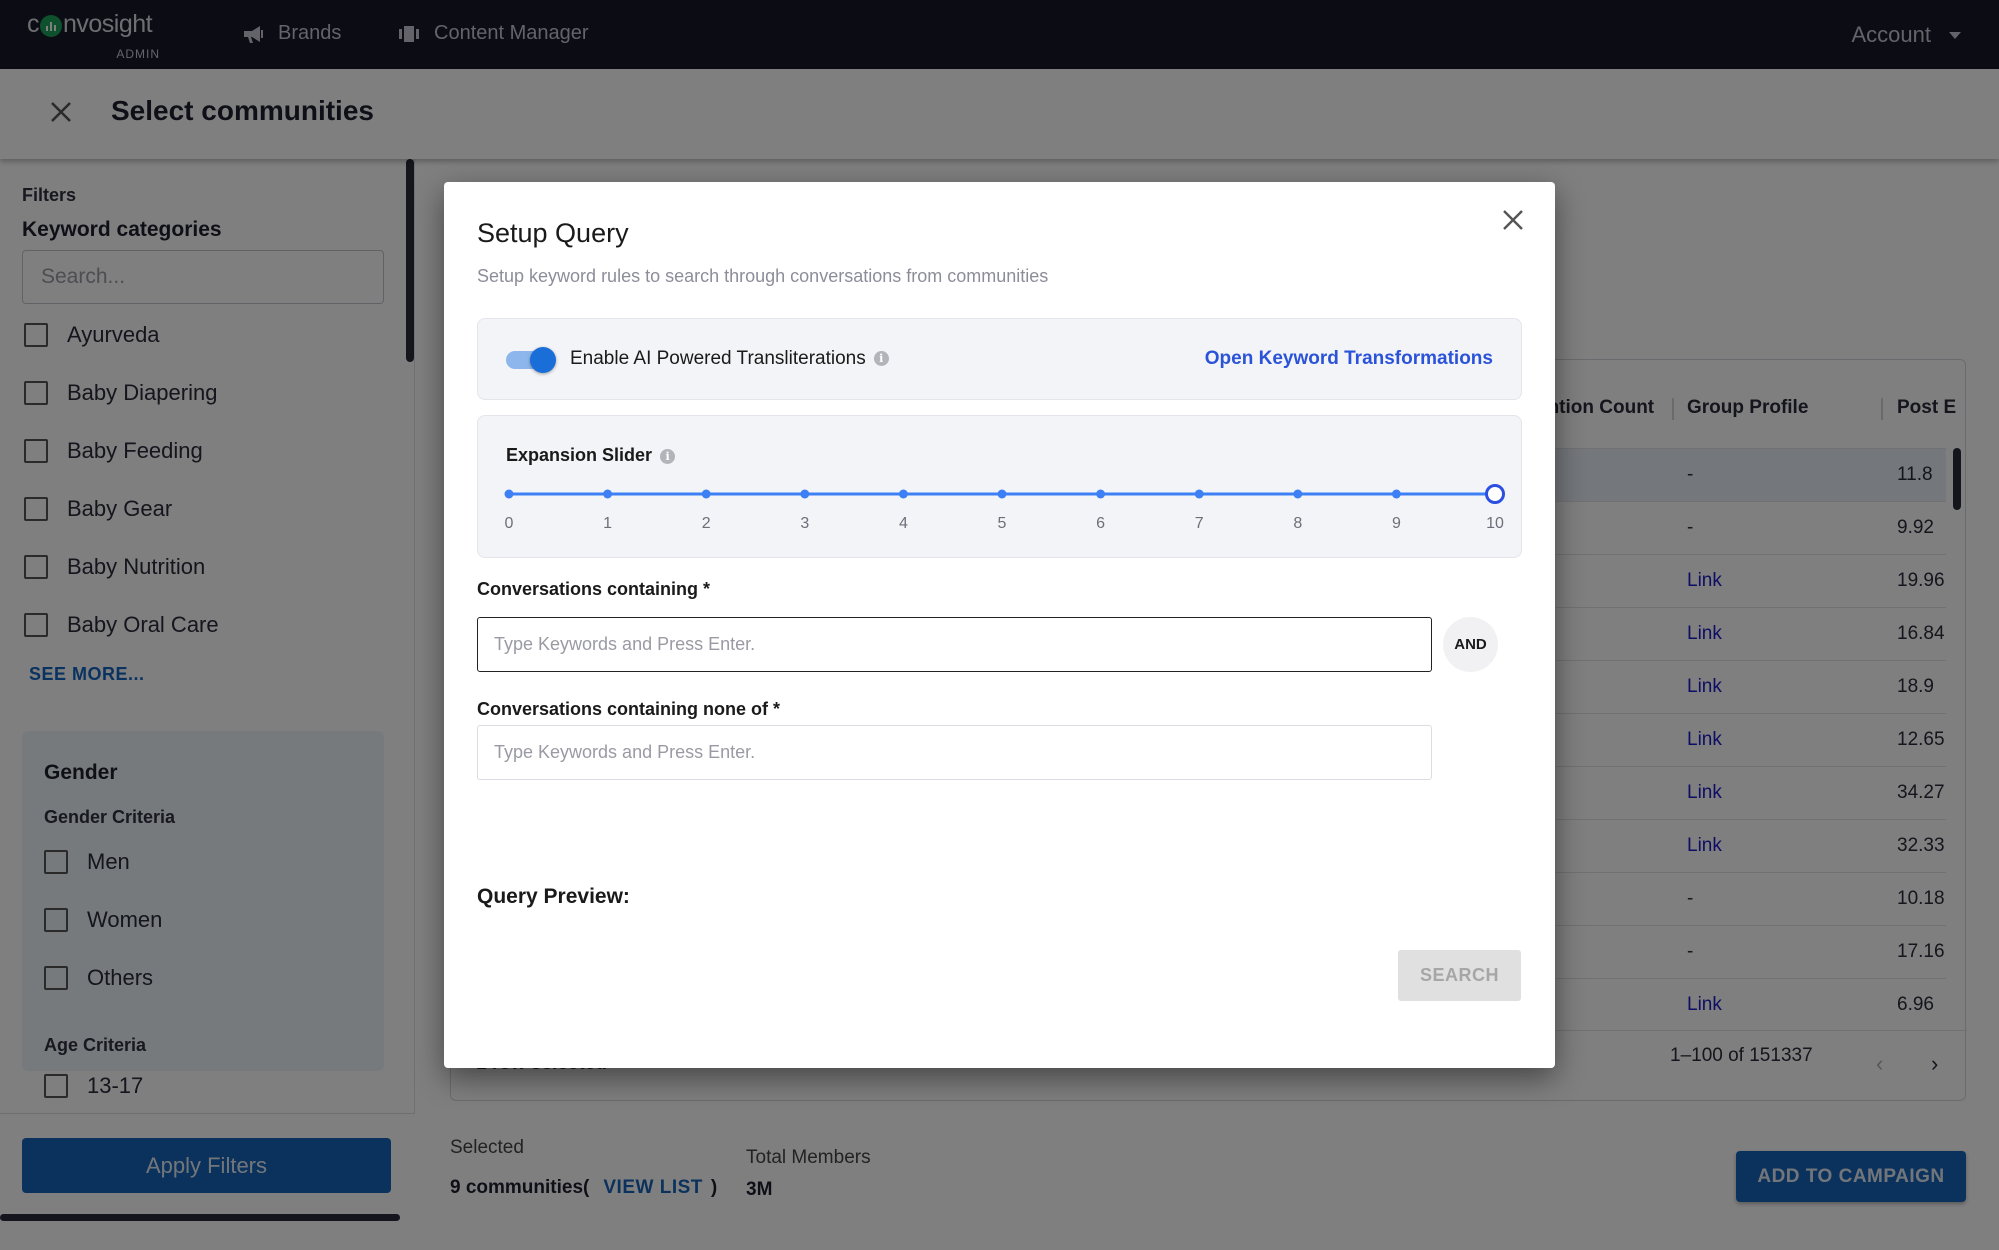 The image size is (1999, 1250). What do you see at coordinates (1349, 359) in the screenshot?
I see `open-keyword-transformations-link: Open Keyword Transformations` at bounding box center [1349, 359].